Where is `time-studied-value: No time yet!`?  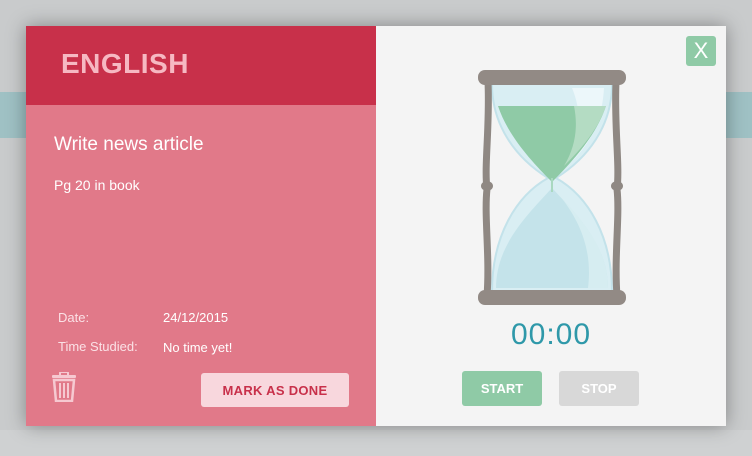
time-studied-value: No time yet! is located at coordinates (198, 347).